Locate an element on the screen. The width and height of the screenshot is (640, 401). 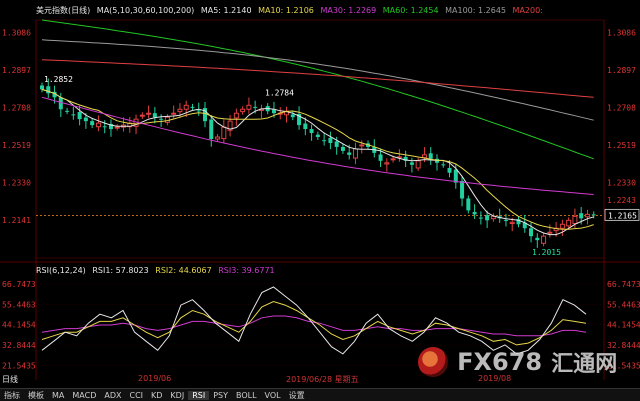
tab-rsi: RSI is located at coordinates (199, 395).